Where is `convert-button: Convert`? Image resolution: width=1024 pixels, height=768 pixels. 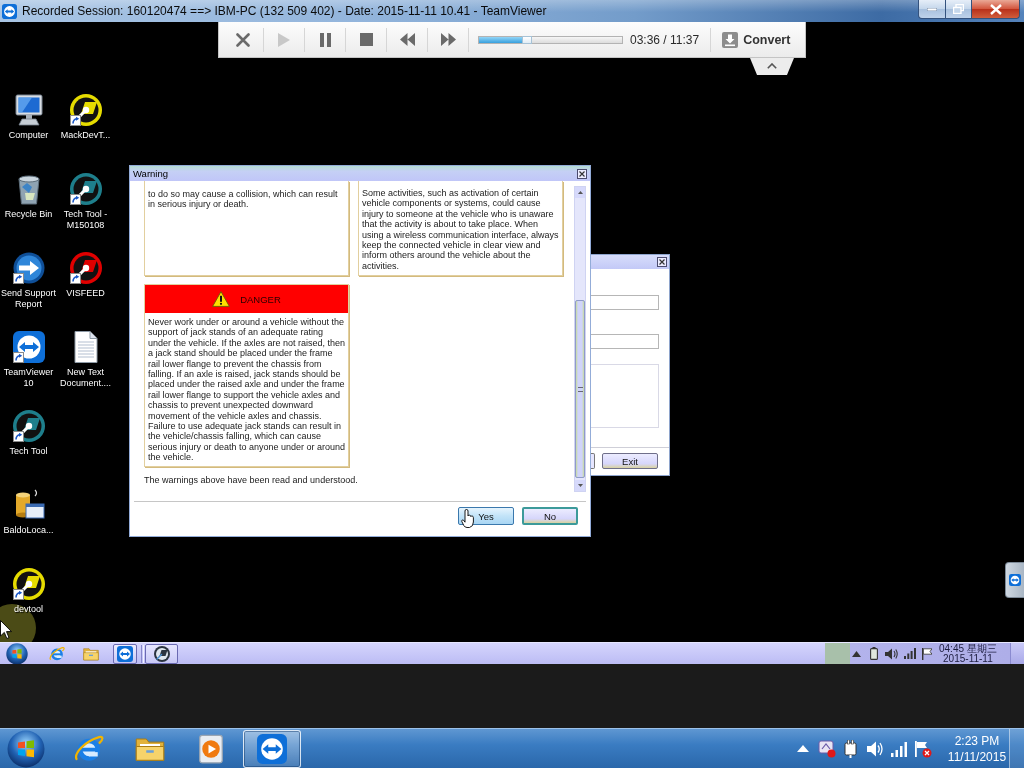
convert-button: Convert is located at coordinates (756, 39).